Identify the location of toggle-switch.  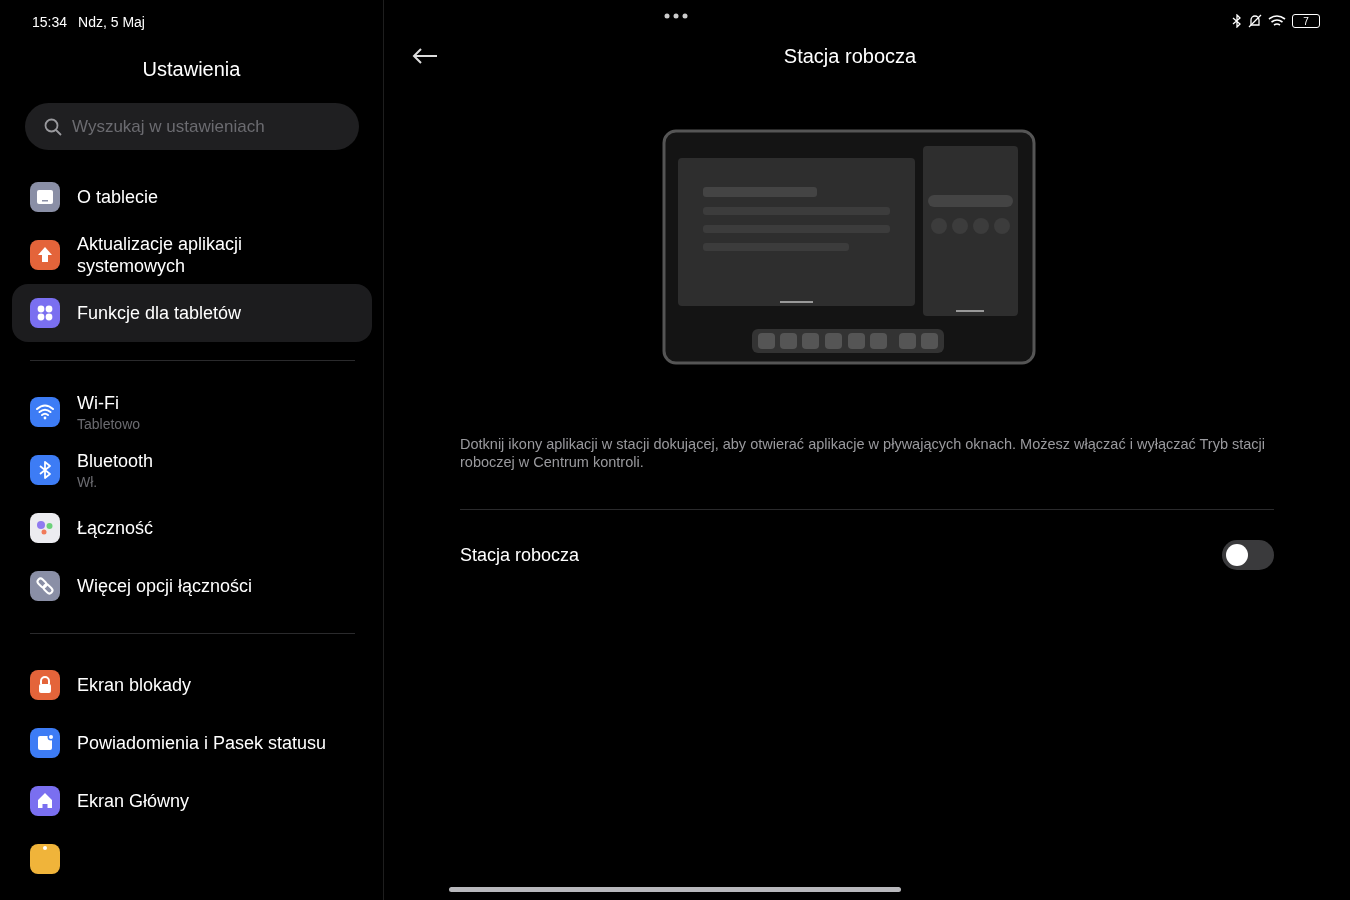
(1248, 555).